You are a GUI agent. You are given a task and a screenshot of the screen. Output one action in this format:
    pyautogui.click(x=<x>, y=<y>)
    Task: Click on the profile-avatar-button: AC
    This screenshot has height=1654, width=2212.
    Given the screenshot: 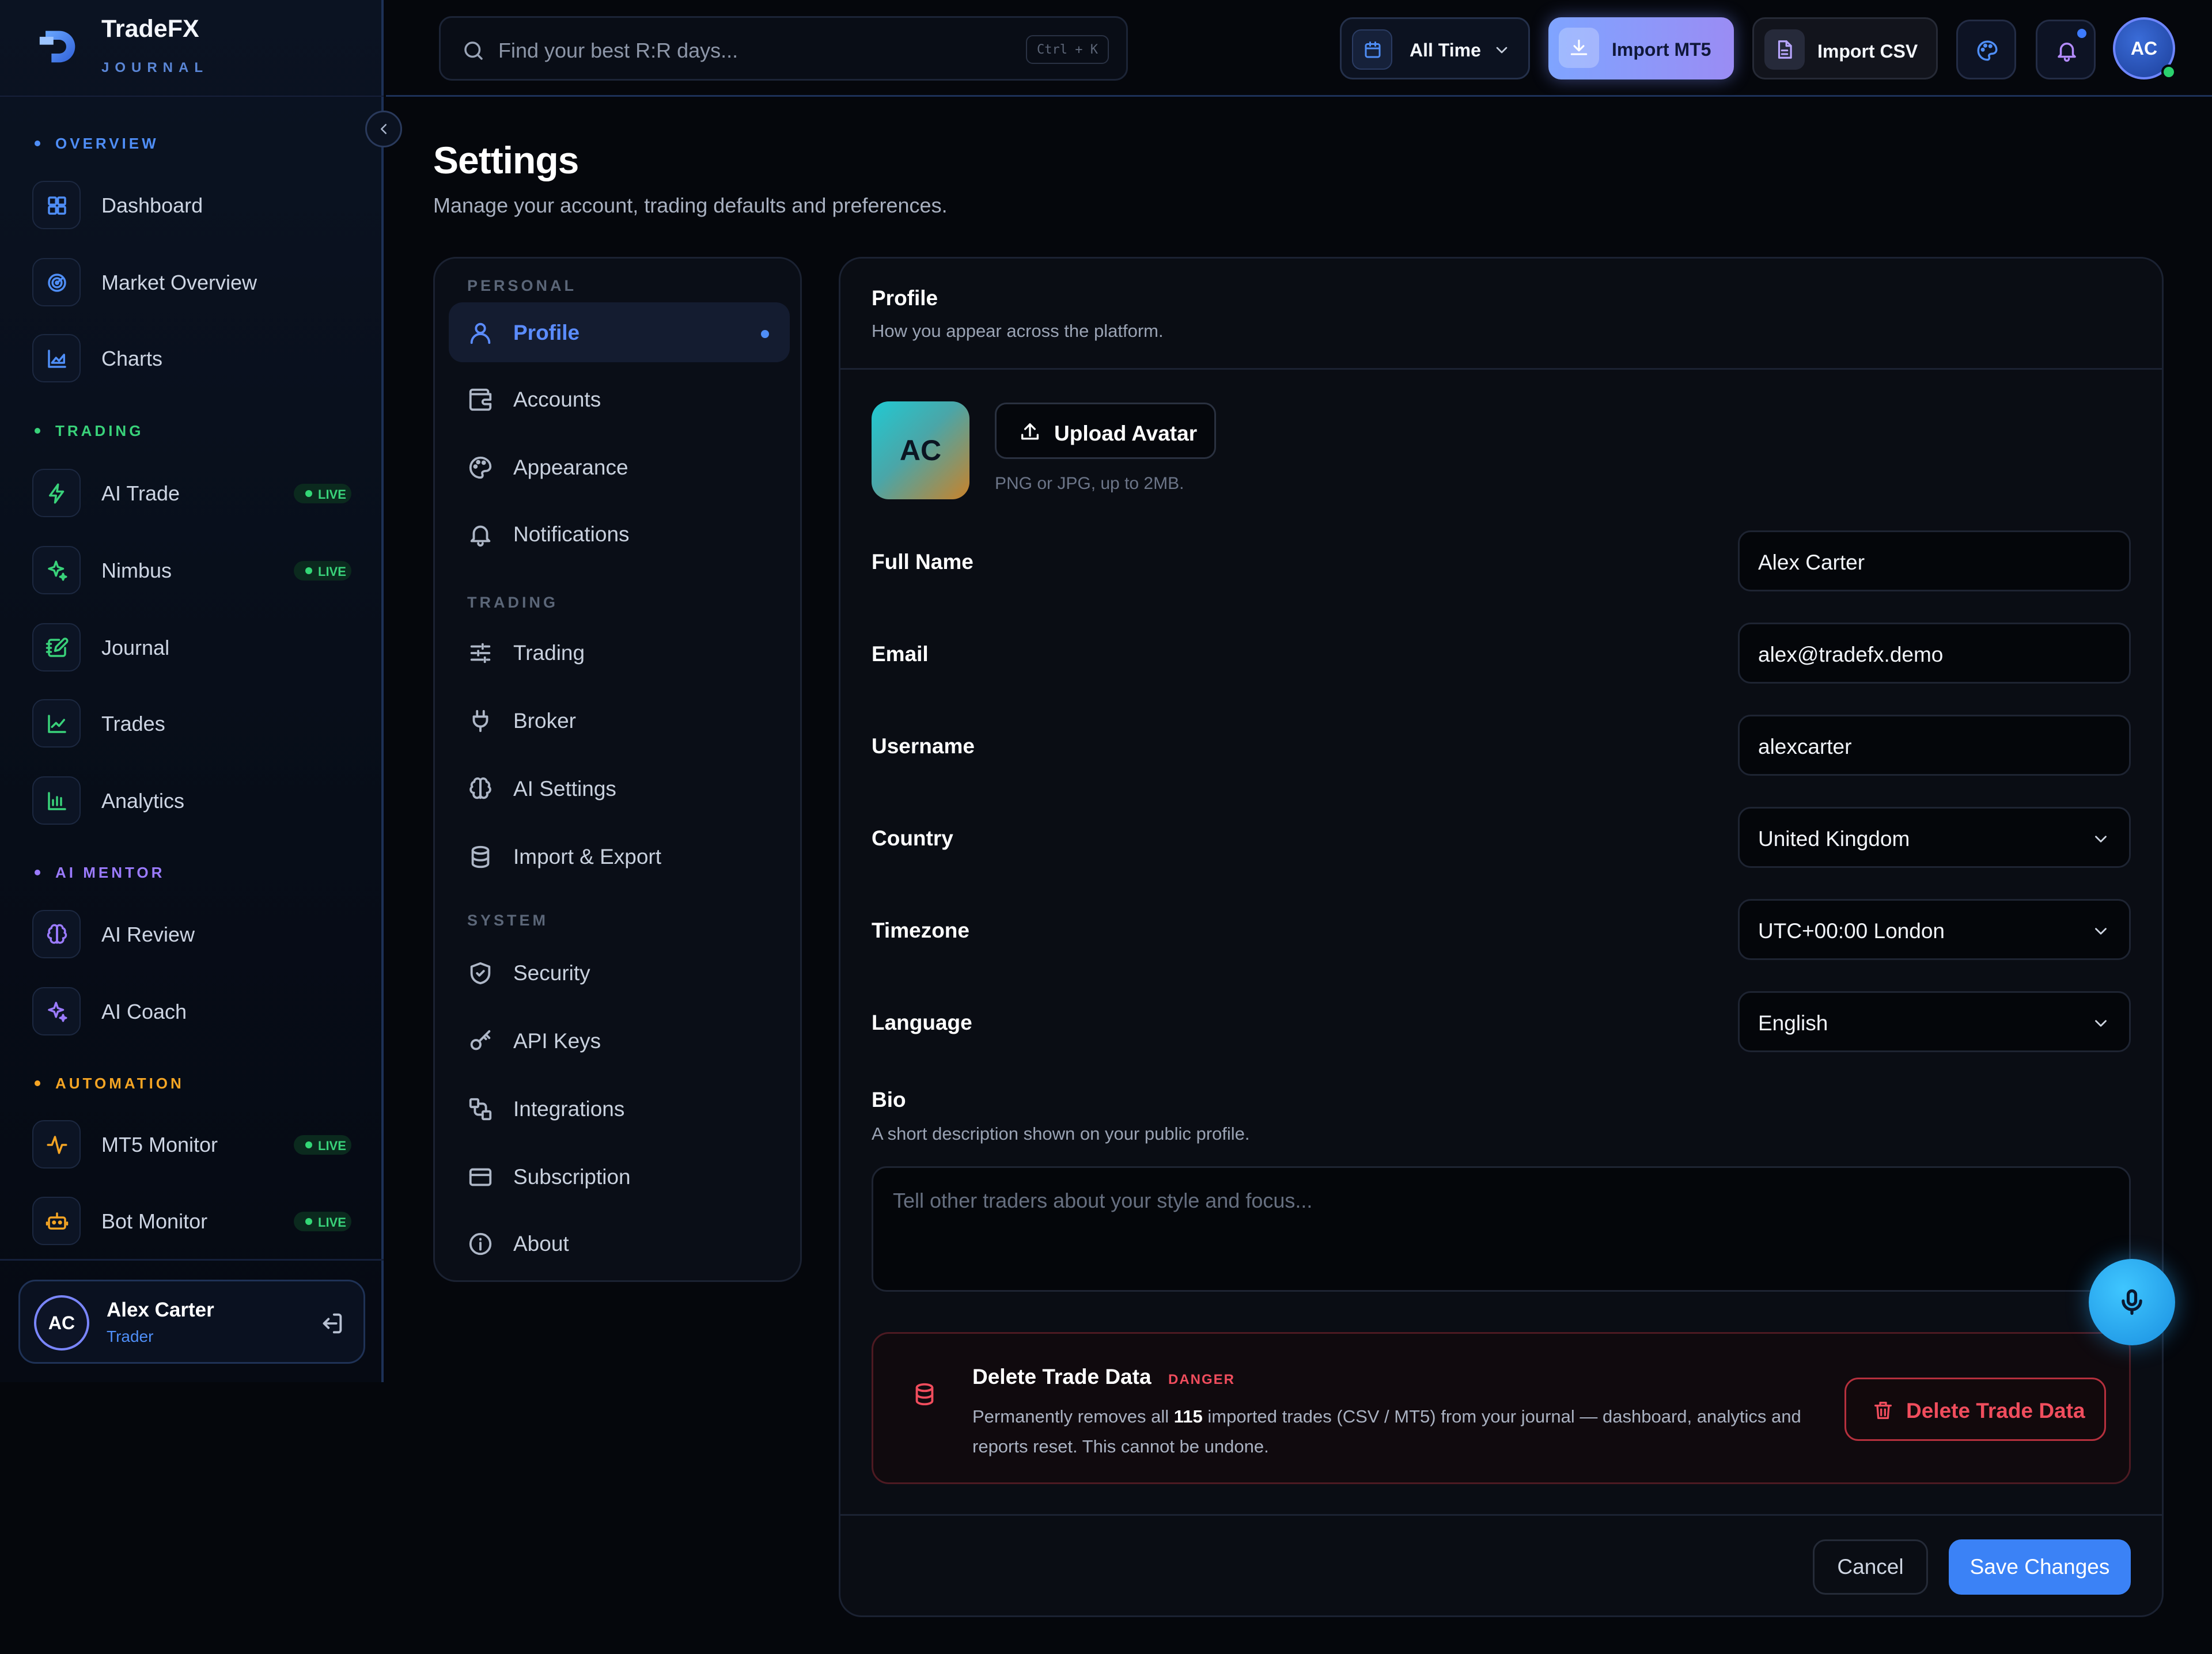 What is the action you would take?
    pyautogui.click(x=2144, y=48)
    